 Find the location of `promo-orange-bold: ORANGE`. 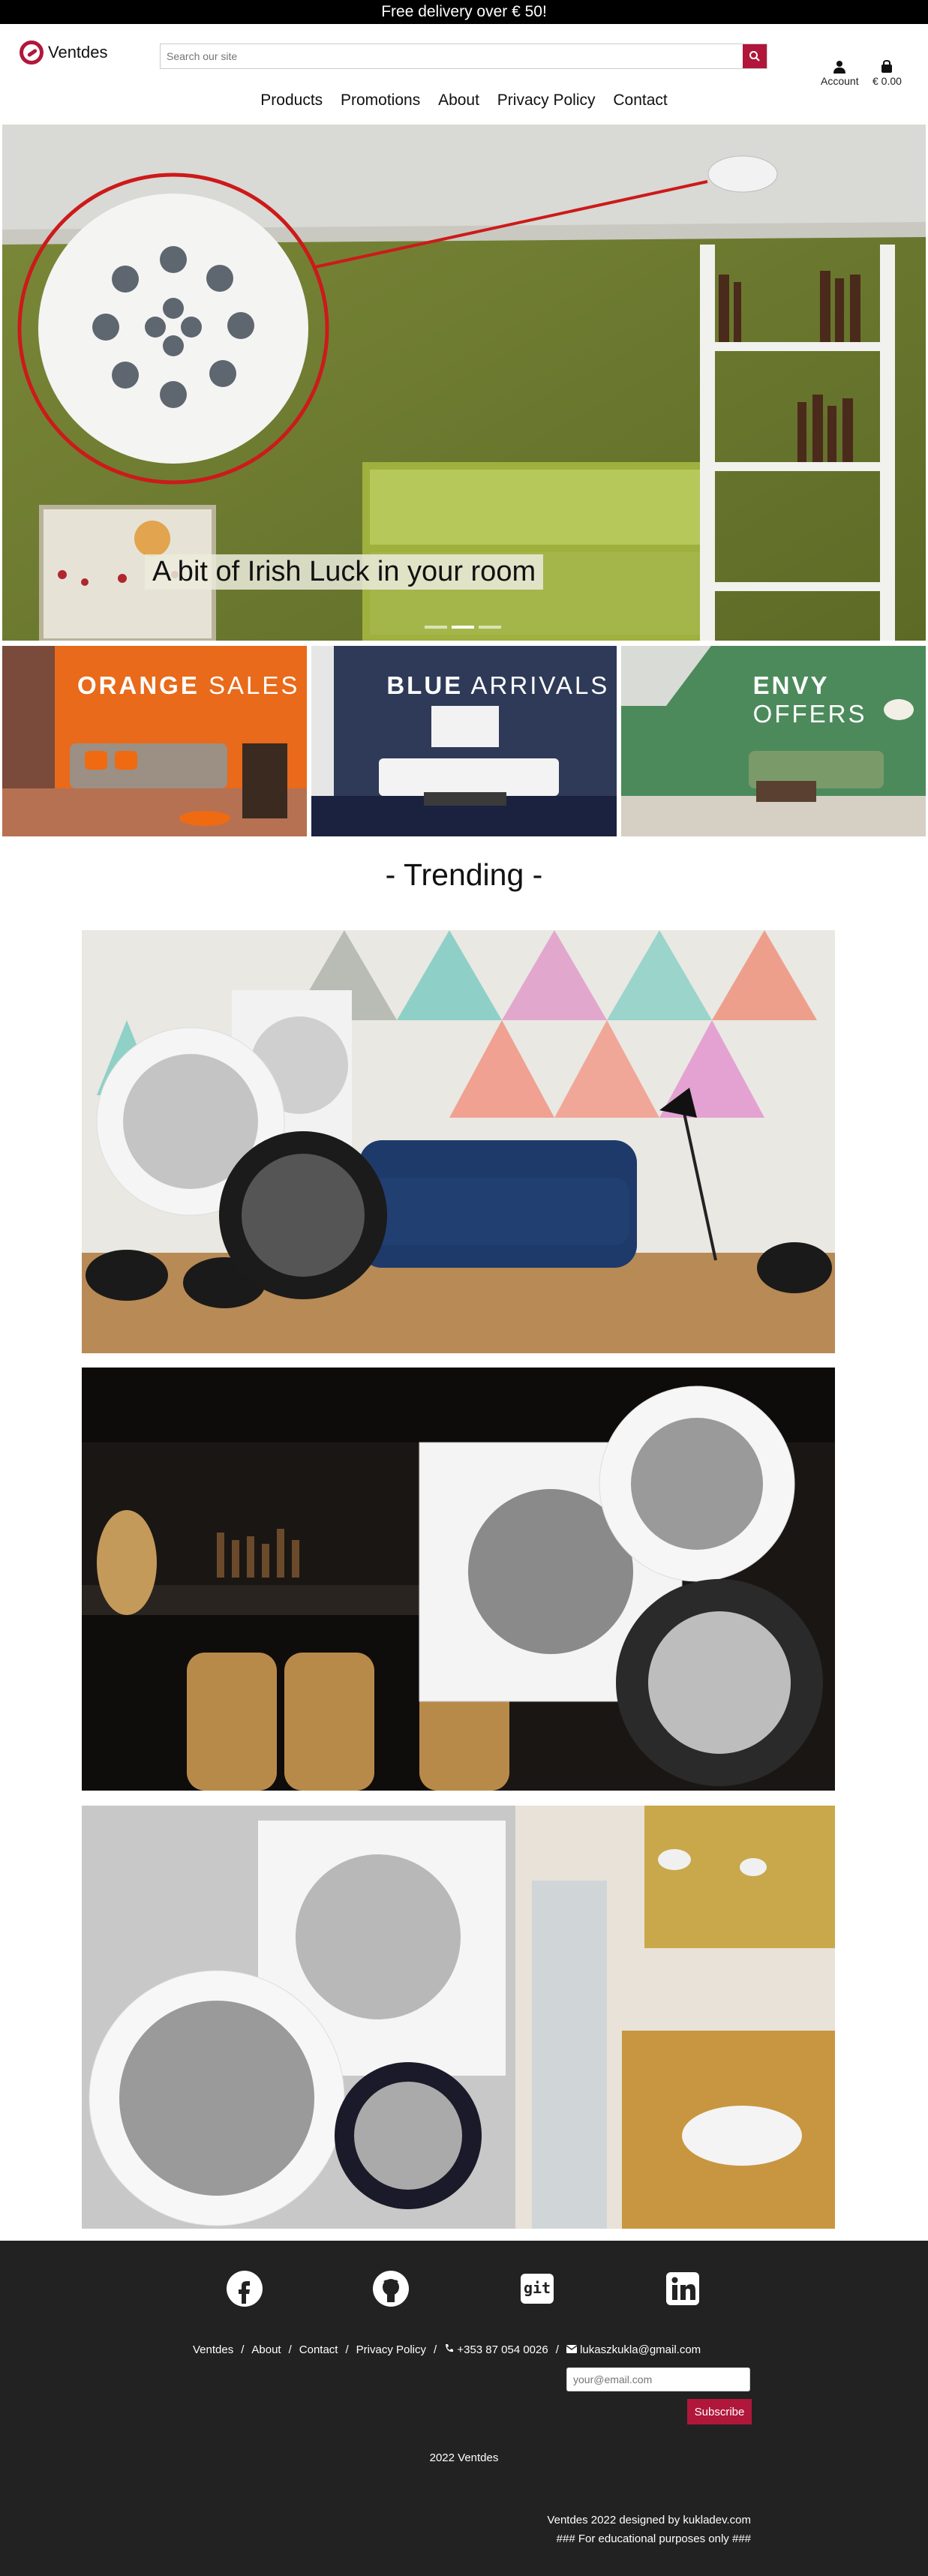

promo-orange-bold: ORANGE is located at coordinates (138, 685).